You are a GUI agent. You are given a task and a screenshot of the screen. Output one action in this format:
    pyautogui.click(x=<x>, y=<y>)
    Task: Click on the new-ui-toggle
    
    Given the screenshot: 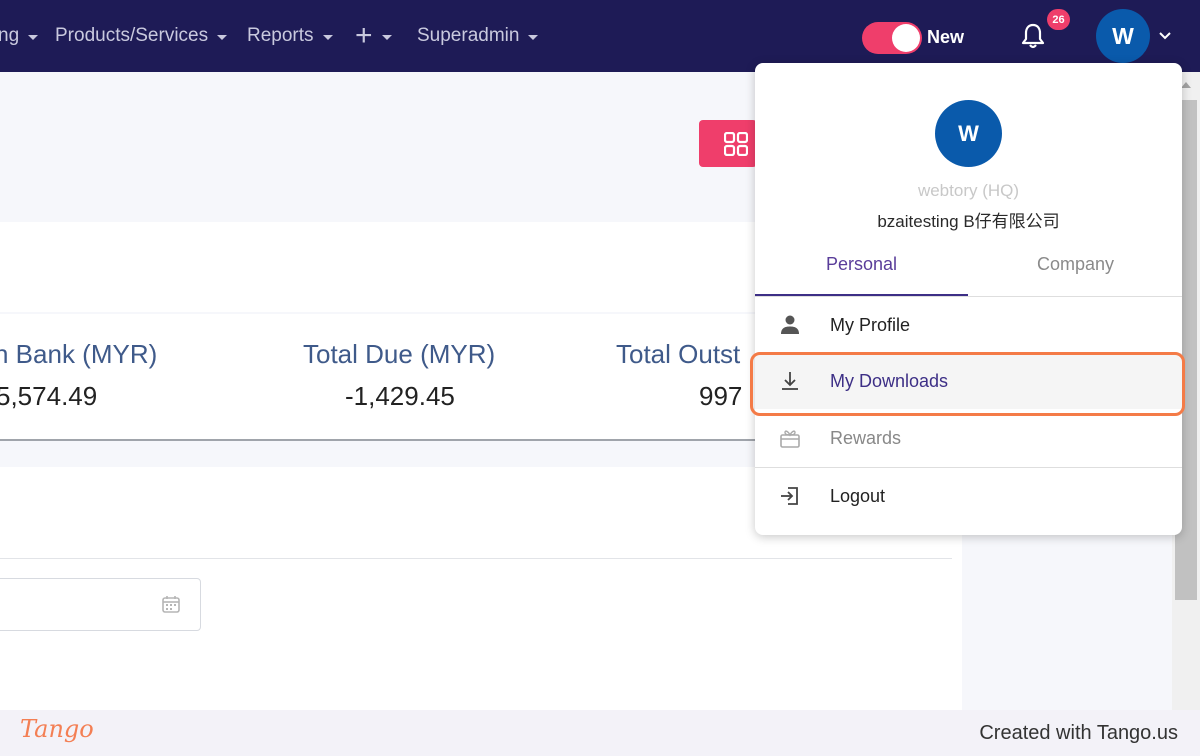 What is the action you would take?
    pyautogui.click(x=892, y=38)
    